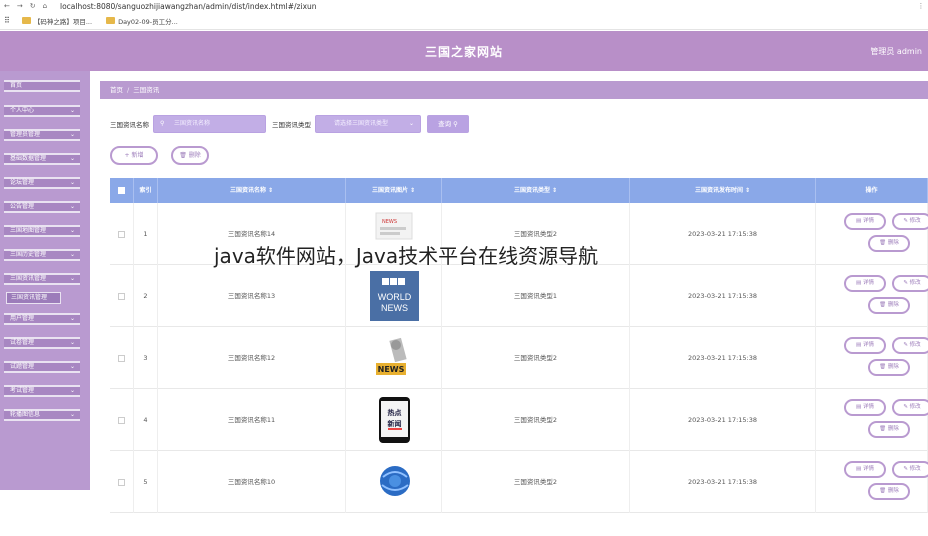  I want to click on column-header: 三国资讯类型 ⇕, so click(536, 190).